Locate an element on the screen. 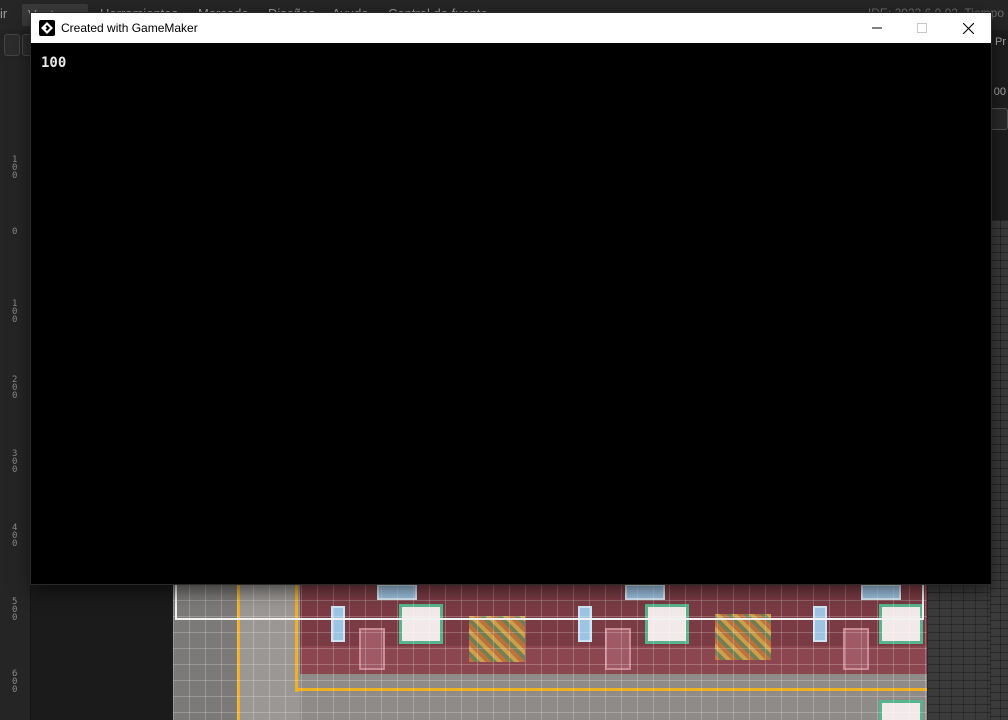 Image resolution: width=1008 pixels, height=720 pixels. close-button is located at coordinates (968, 28).